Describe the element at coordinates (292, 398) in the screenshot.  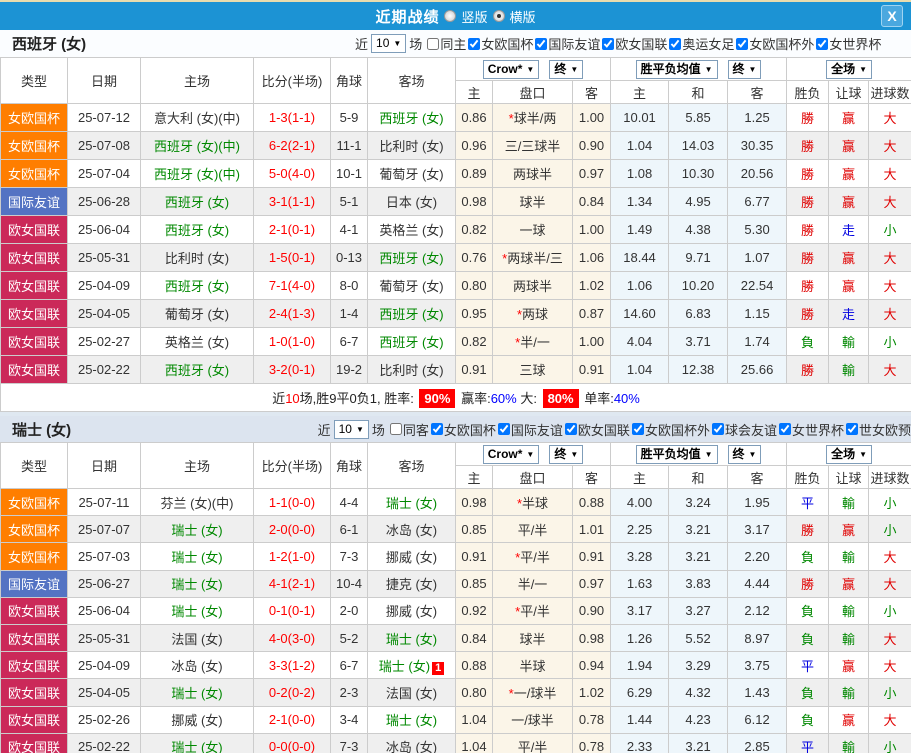
I see `summary-segment: 10` at that location.